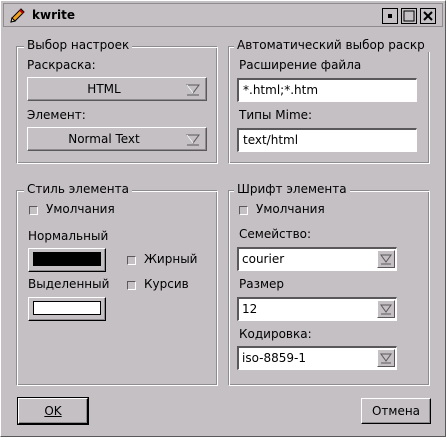  I want to click on family-combo: courier, so click(317, 259).